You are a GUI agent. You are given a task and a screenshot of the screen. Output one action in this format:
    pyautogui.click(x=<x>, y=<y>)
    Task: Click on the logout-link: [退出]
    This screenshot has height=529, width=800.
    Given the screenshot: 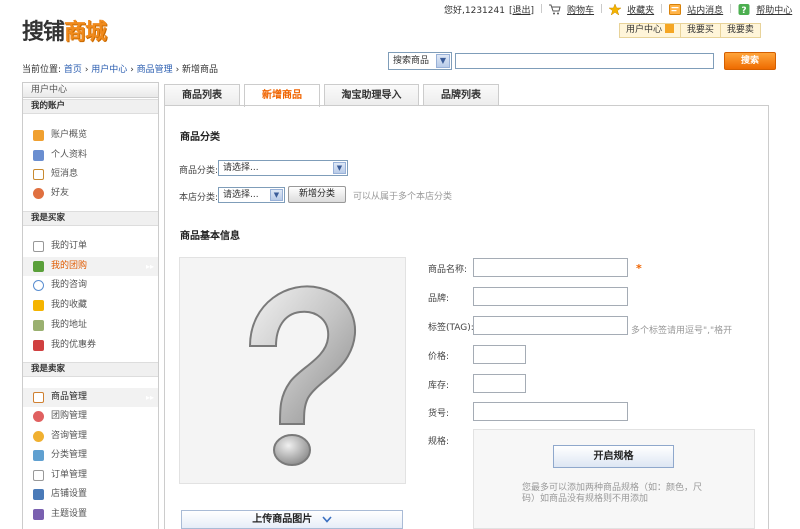 What is the action you would take?
    pyautogui.click(x=521, y=9)
    